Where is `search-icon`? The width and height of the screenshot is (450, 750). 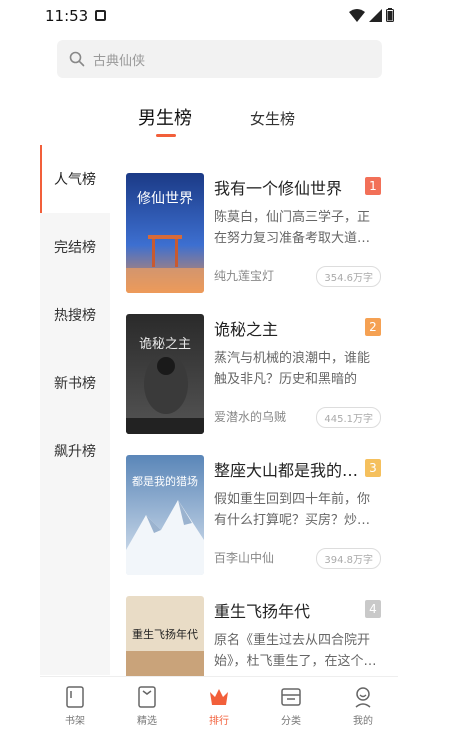 search-icon is located at coordinates (77, 59).